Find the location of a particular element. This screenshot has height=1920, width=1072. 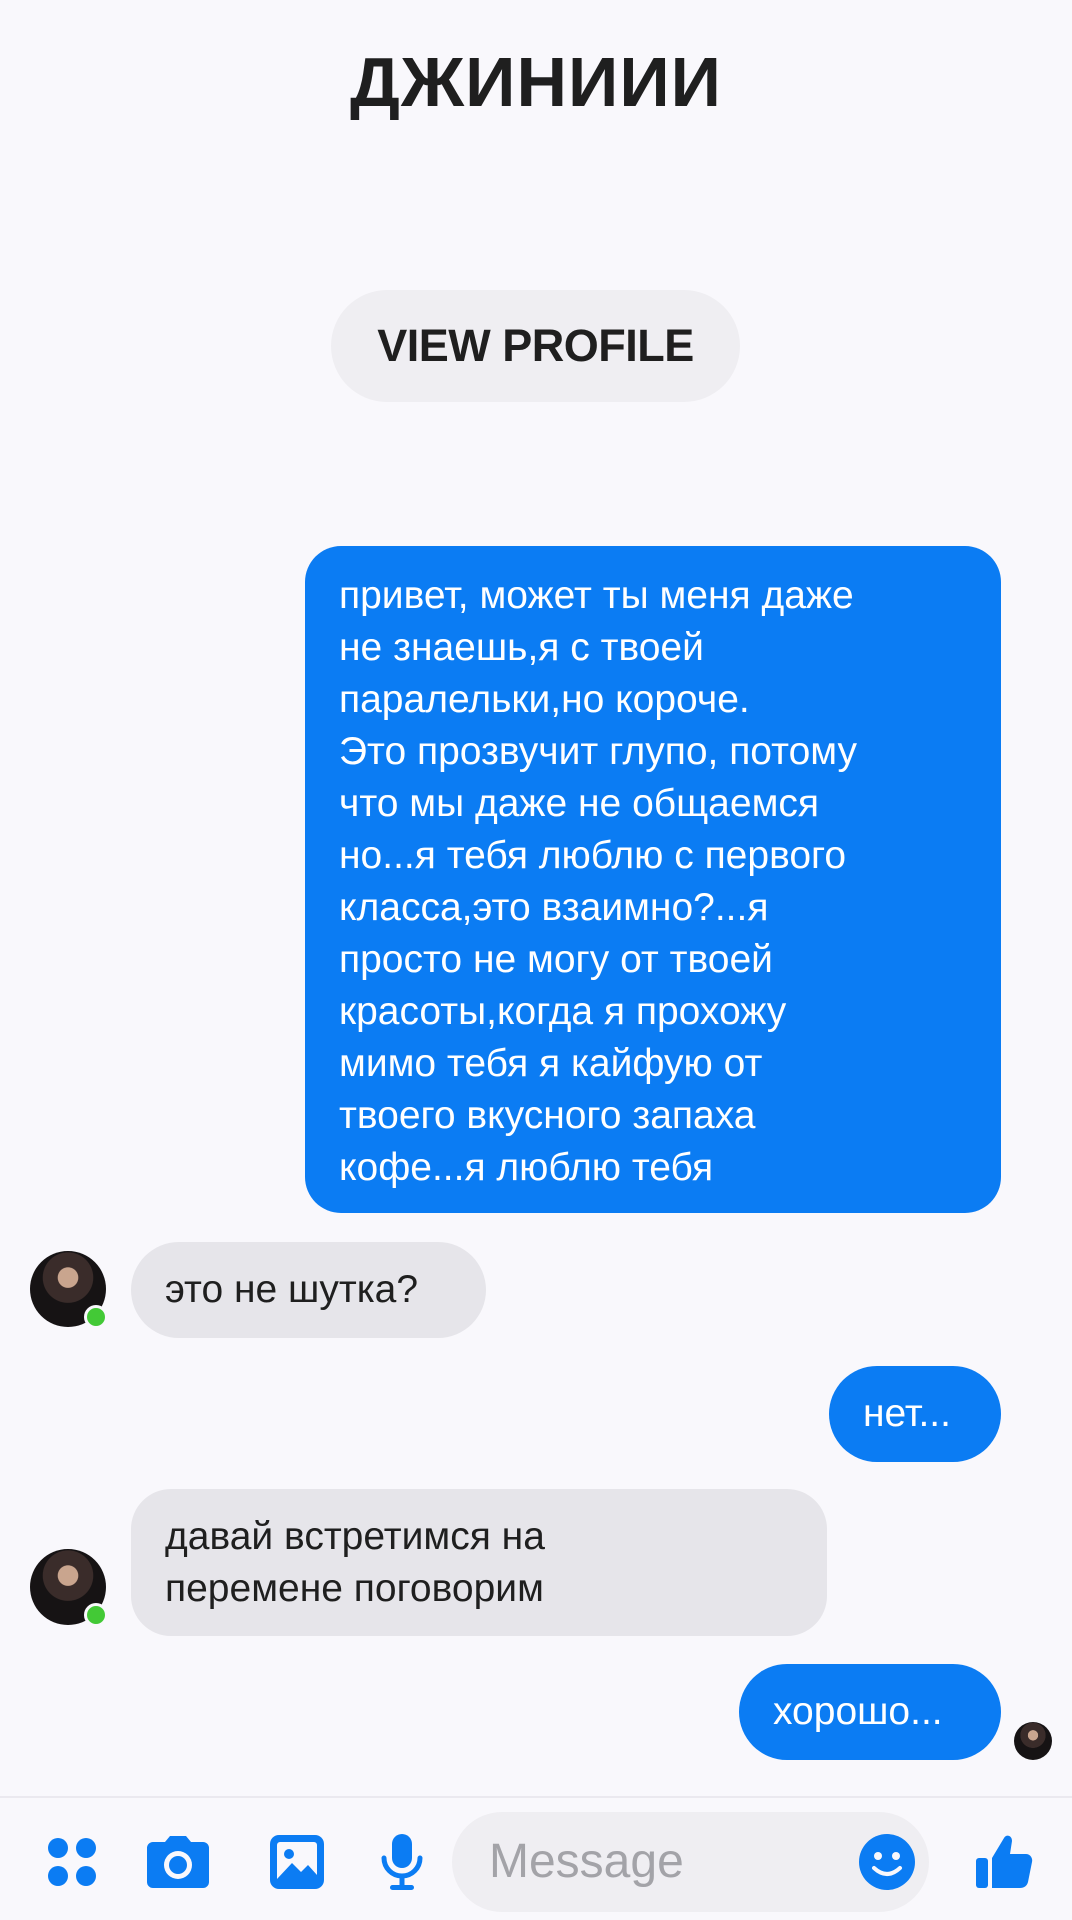

message-line: просто не могу от твоей is located at coordinates (556, 959).